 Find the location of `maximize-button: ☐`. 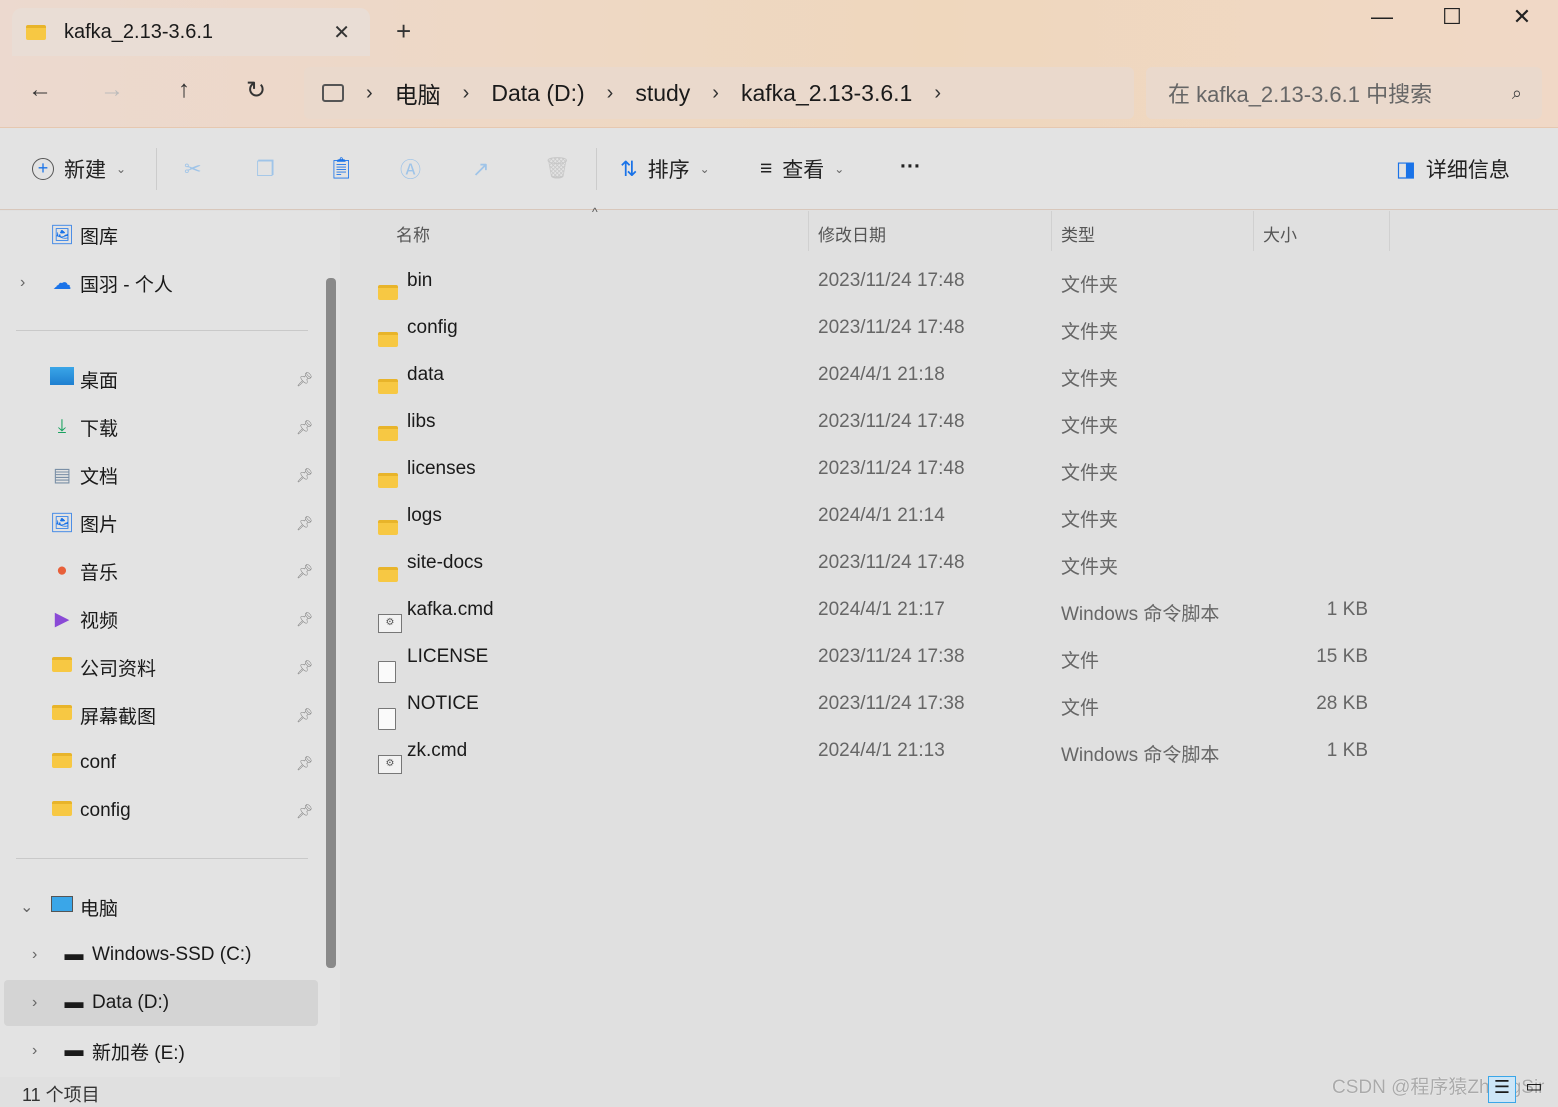

maximize-button: ☐ is located at coordinates (1452, 17).